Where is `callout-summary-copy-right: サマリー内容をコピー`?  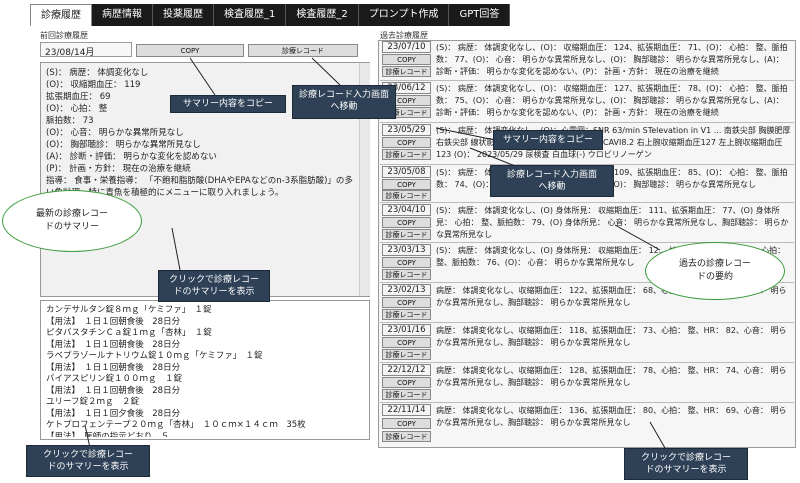 callout-summary-copy-right: サマリー内容をコピー is located at coordinates (548, 140).